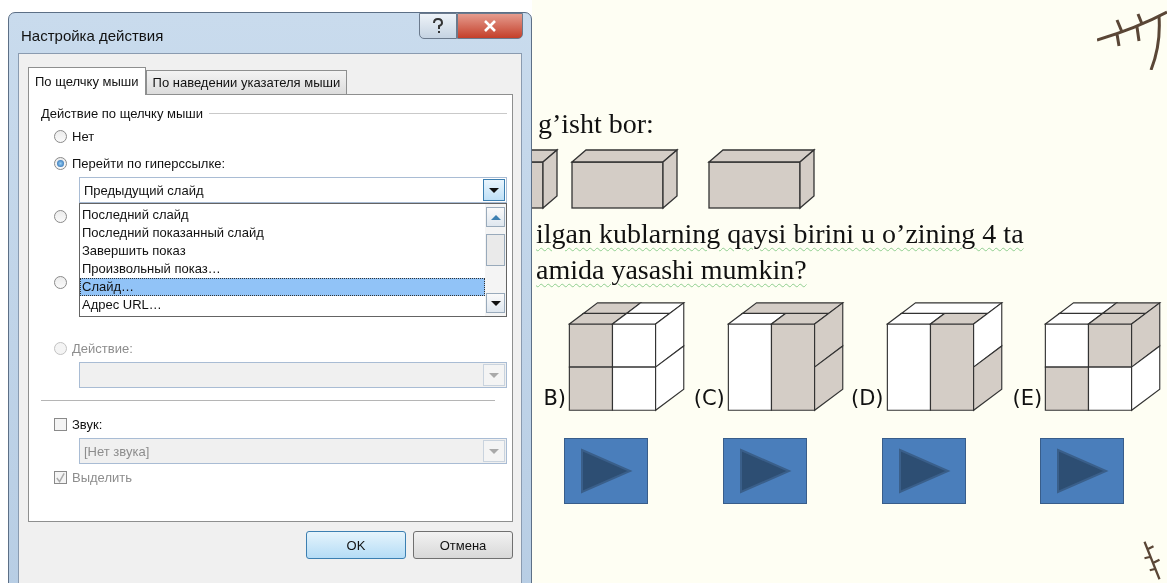 The height and width of the screenshot is (583, 1167). I want to click on tab: По наведении указателя мыши, so click(246, 82).